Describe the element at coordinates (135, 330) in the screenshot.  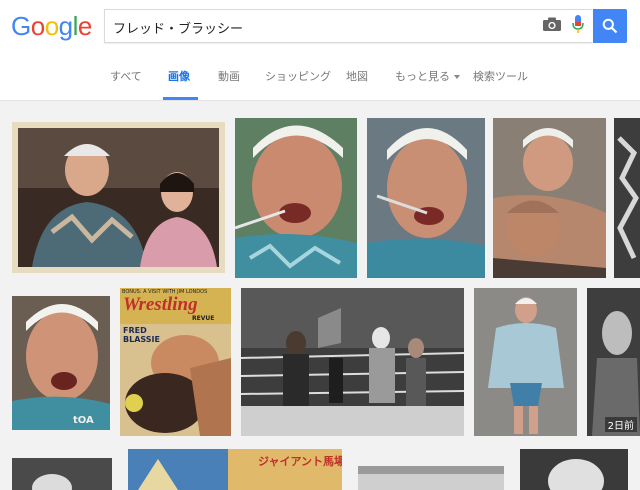
I see `magazine-name-first: FRED` at that location.